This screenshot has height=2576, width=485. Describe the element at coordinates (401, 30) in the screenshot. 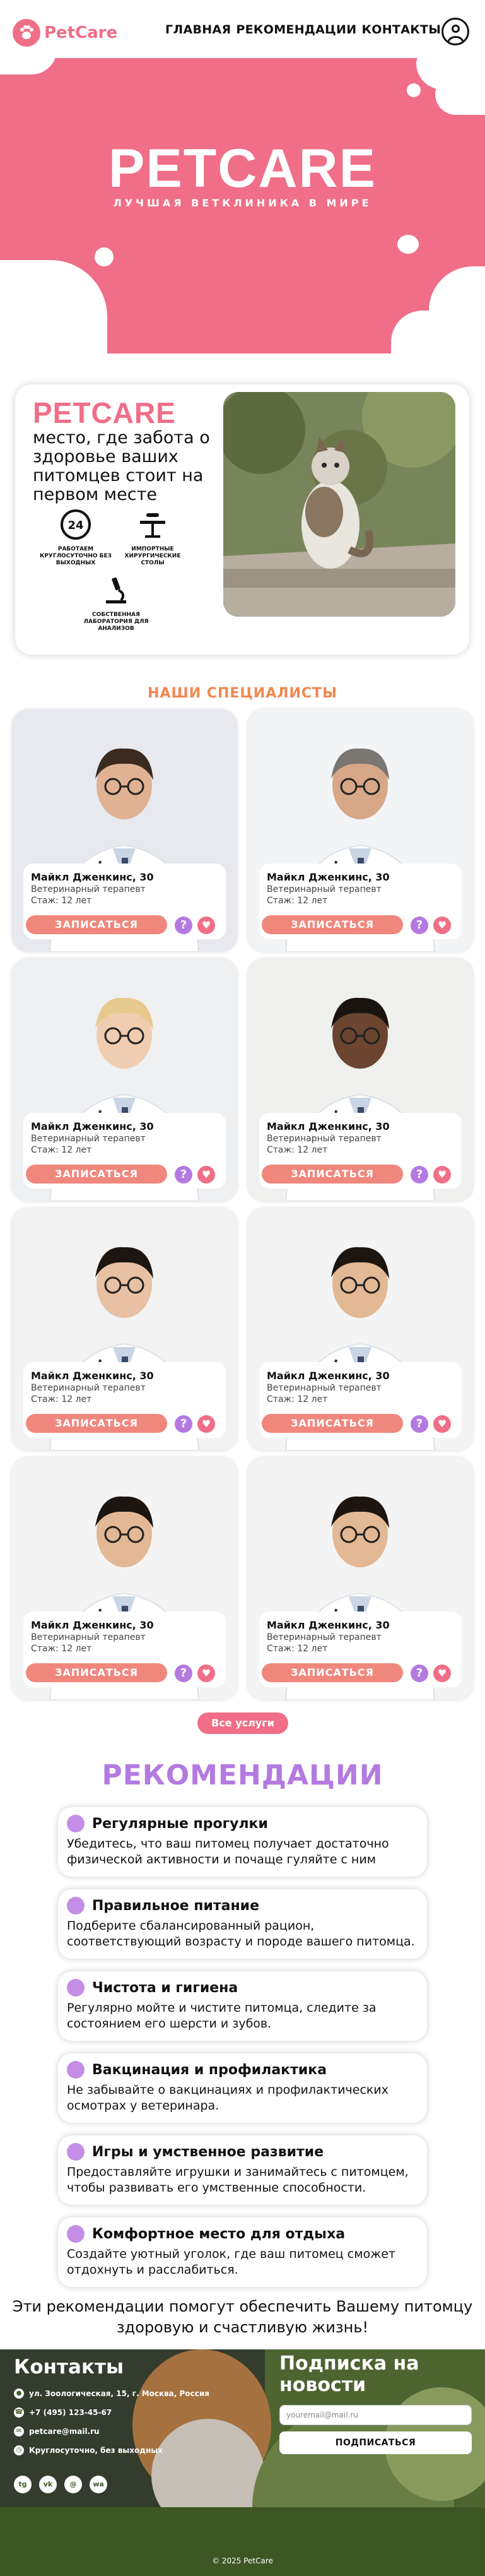

I see `nav-item-contacts: КОНТАКТЫ` at that location.